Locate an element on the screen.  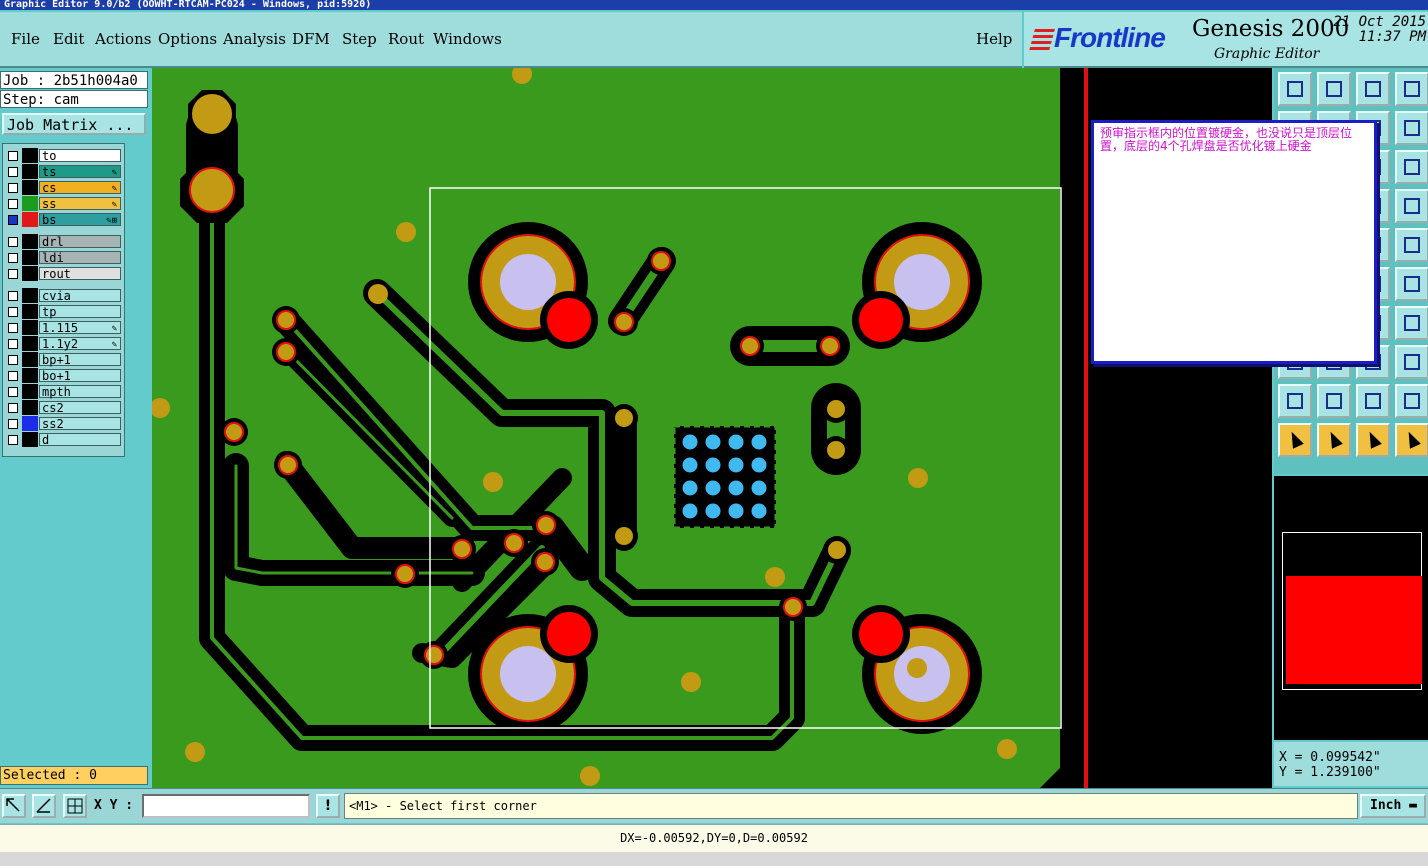
layer-row-tp: tp is located at coordinates (63, 311).